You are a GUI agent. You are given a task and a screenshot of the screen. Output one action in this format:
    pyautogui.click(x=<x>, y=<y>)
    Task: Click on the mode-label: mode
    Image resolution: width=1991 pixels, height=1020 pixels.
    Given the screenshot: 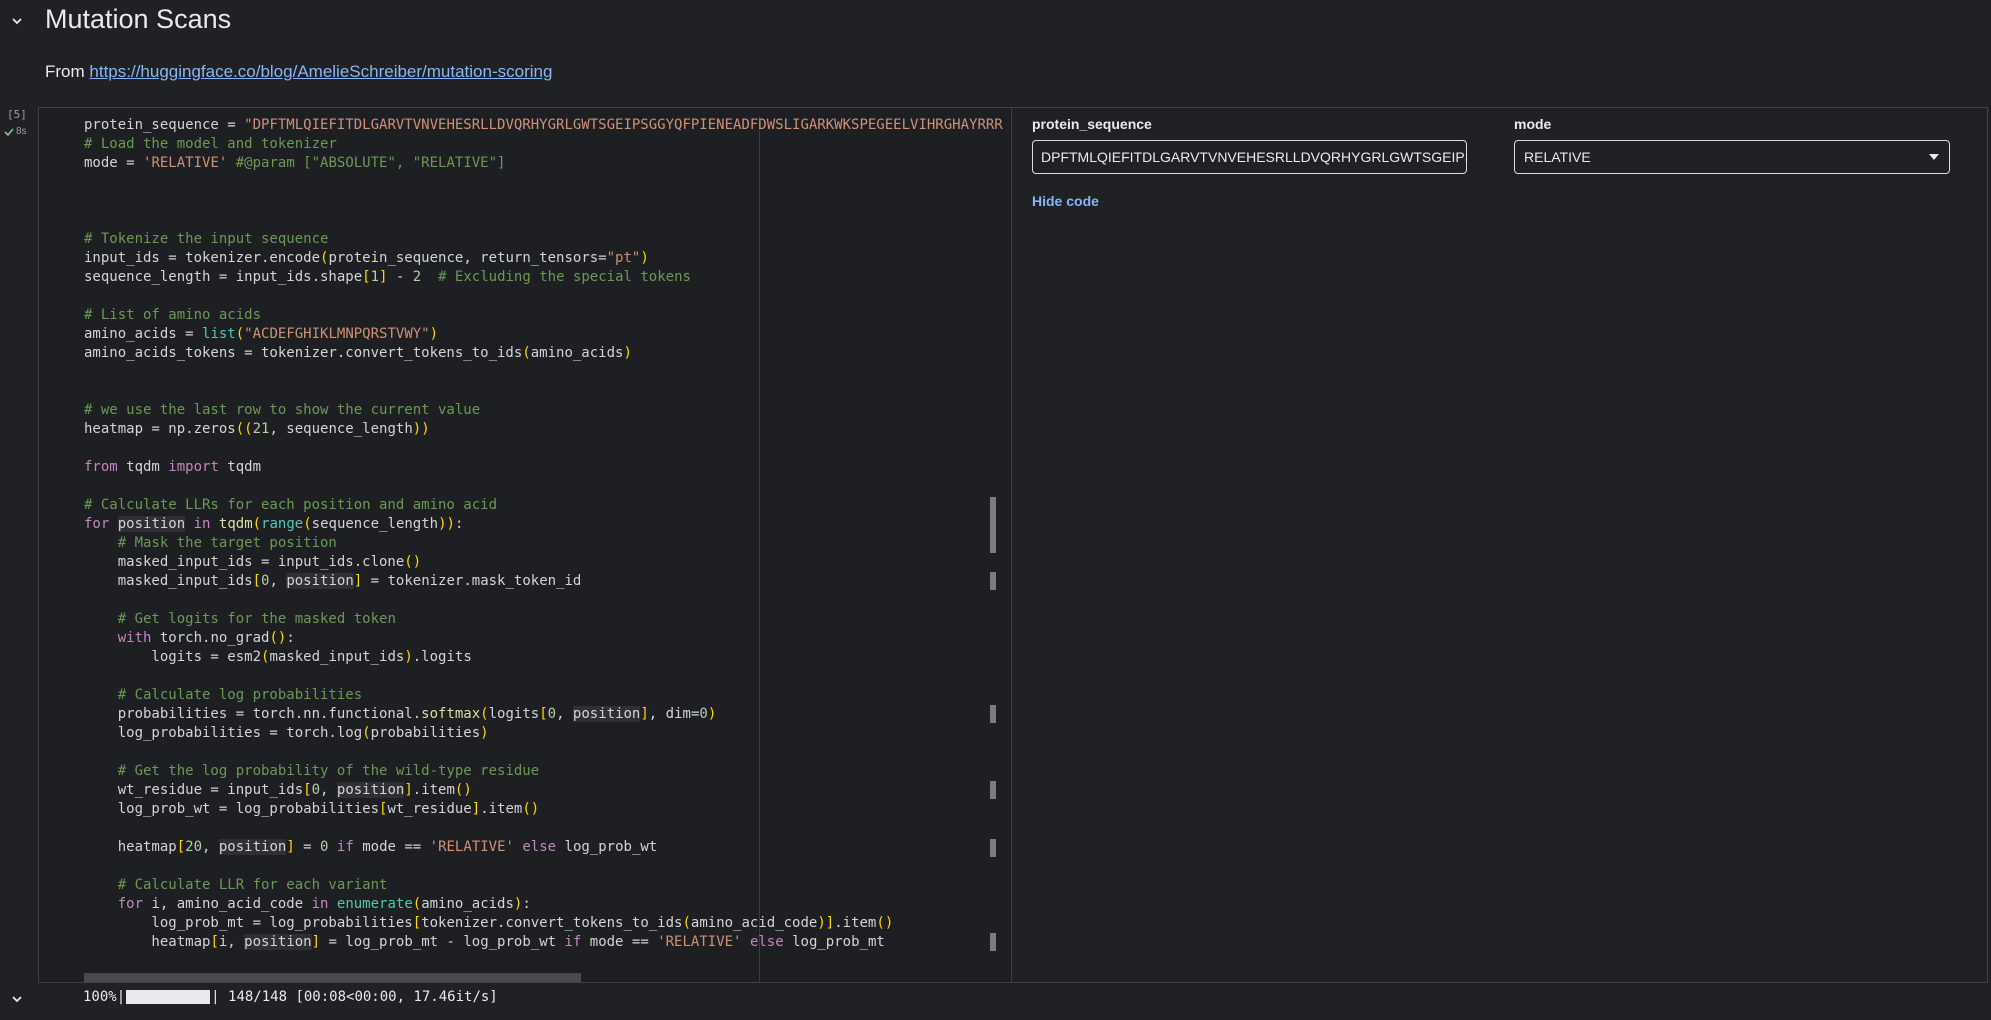 What is the action you would take?
    pyautogui.click(x=1533, y=124)
    